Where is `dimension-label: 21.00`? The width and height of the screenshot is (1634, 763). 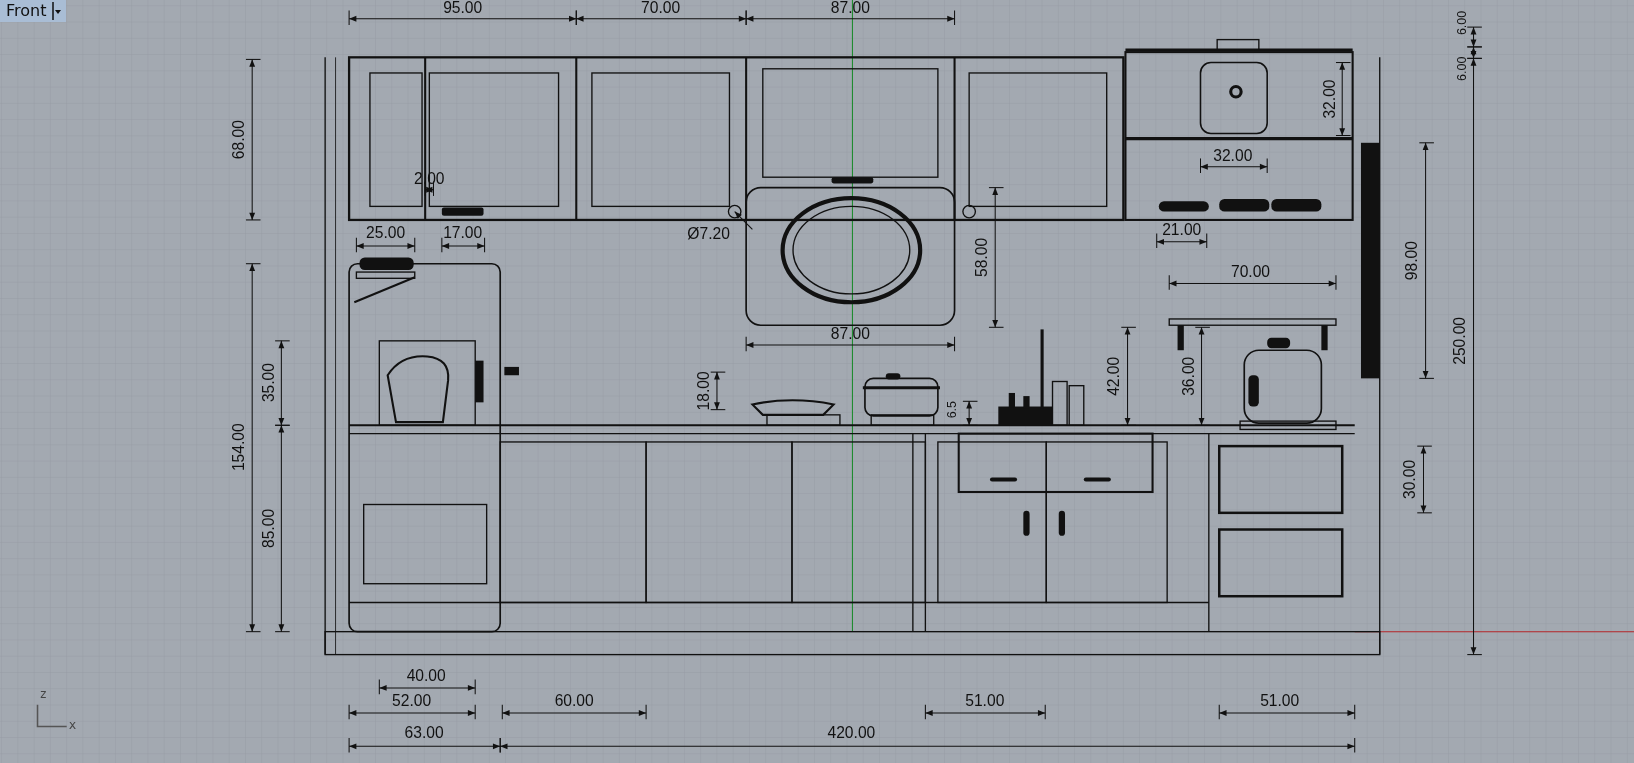
dimension-label: 21.00 is located at coordinates (1182, 229).